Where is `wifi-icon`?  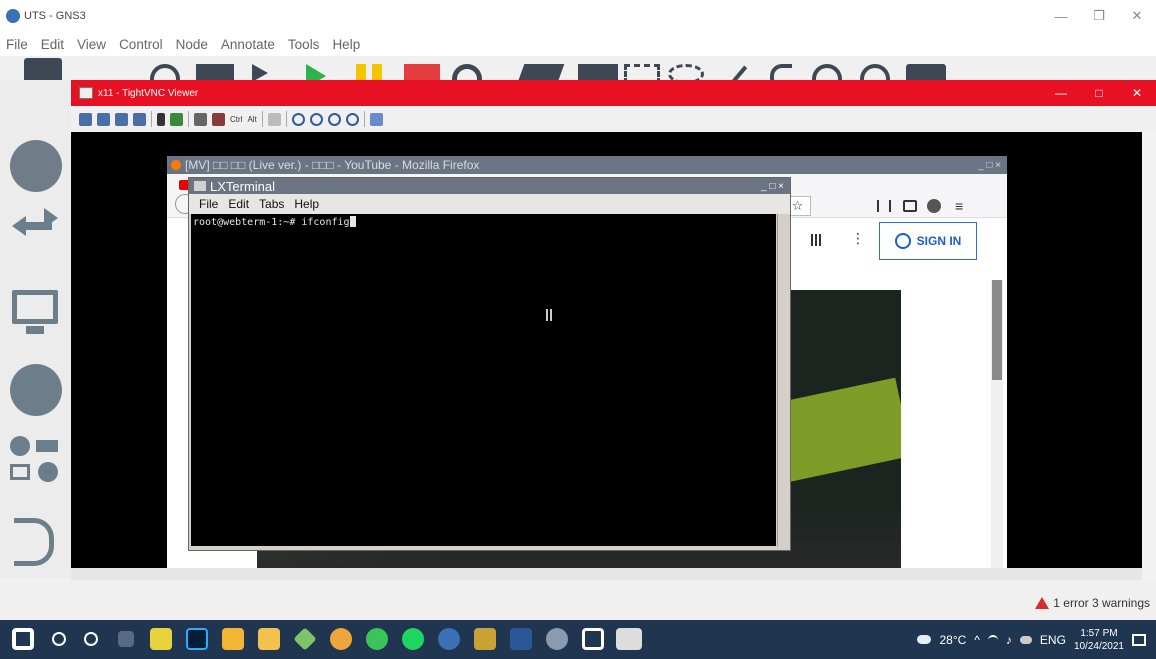
wifi-icon is located at coordinates (992, 639).